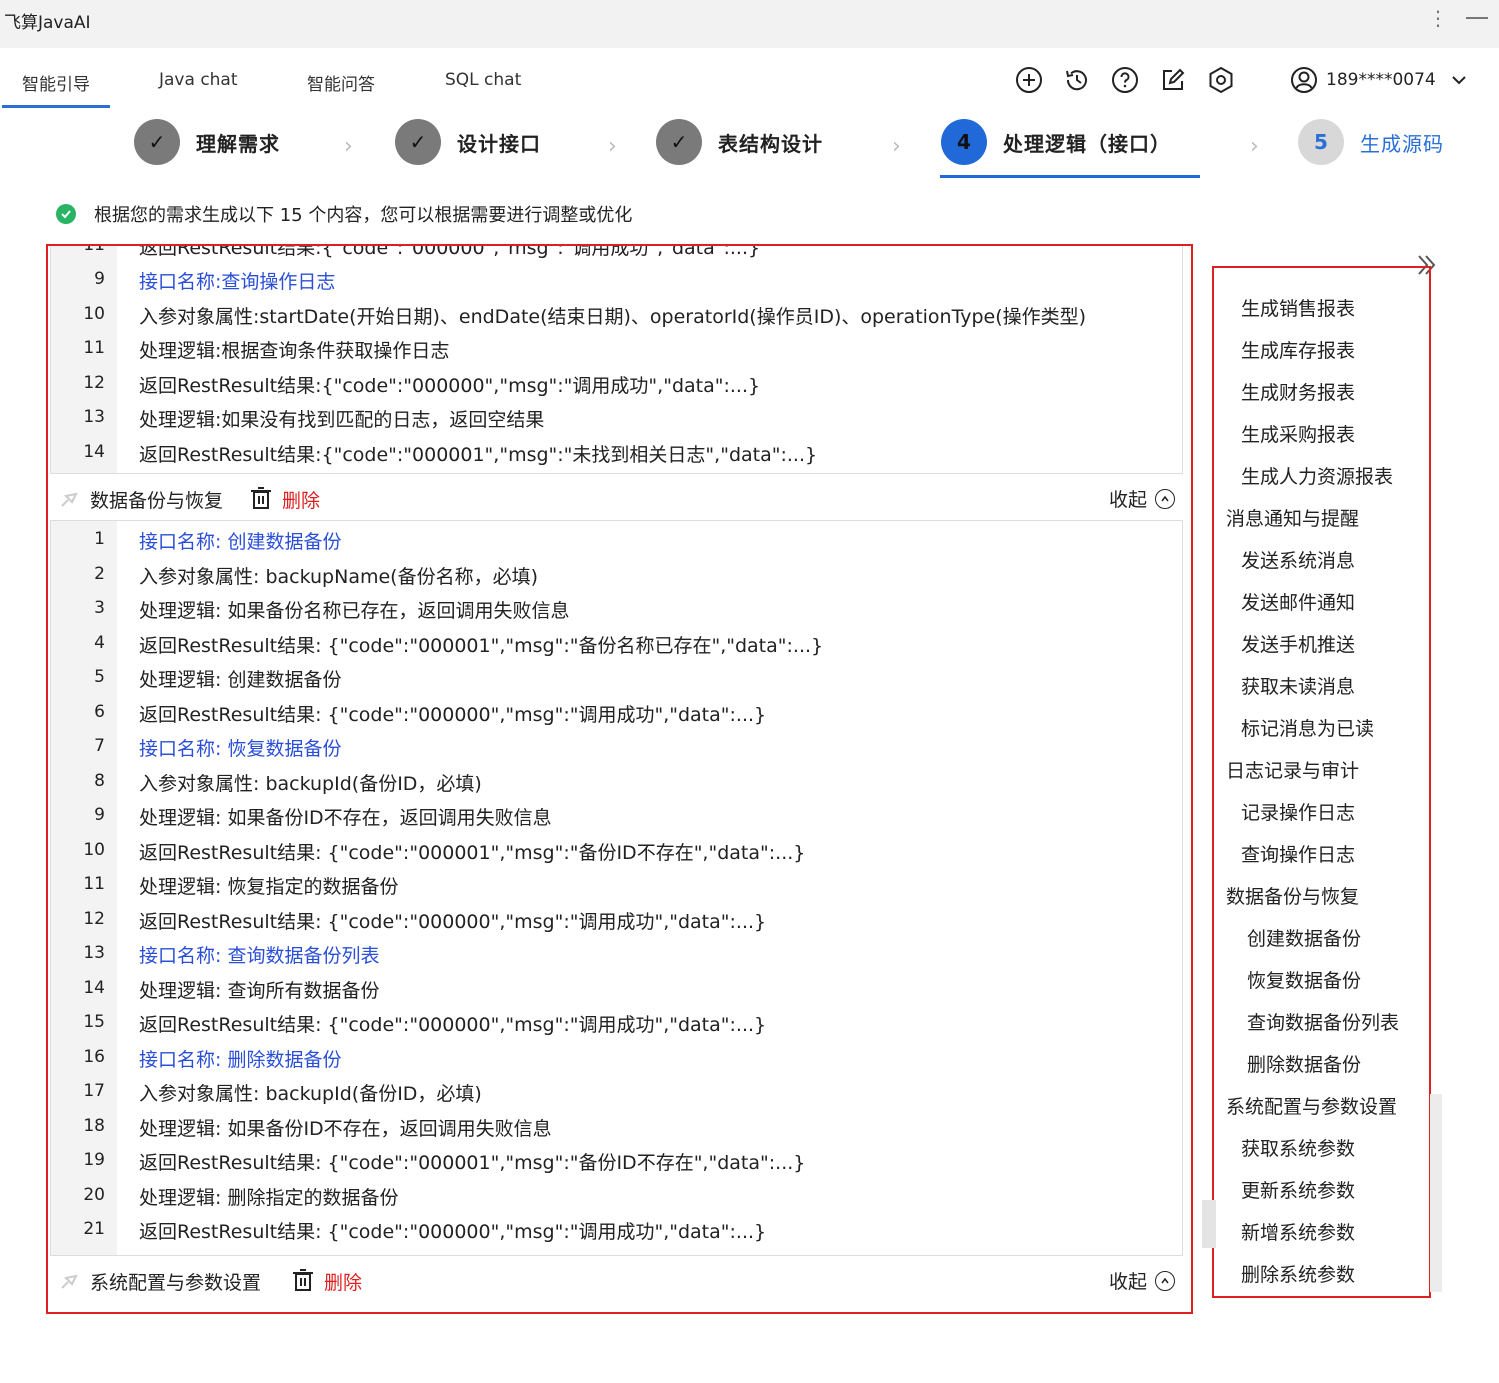  I want to click on tab-smart-qa: 智能问答, so click(341, 82).